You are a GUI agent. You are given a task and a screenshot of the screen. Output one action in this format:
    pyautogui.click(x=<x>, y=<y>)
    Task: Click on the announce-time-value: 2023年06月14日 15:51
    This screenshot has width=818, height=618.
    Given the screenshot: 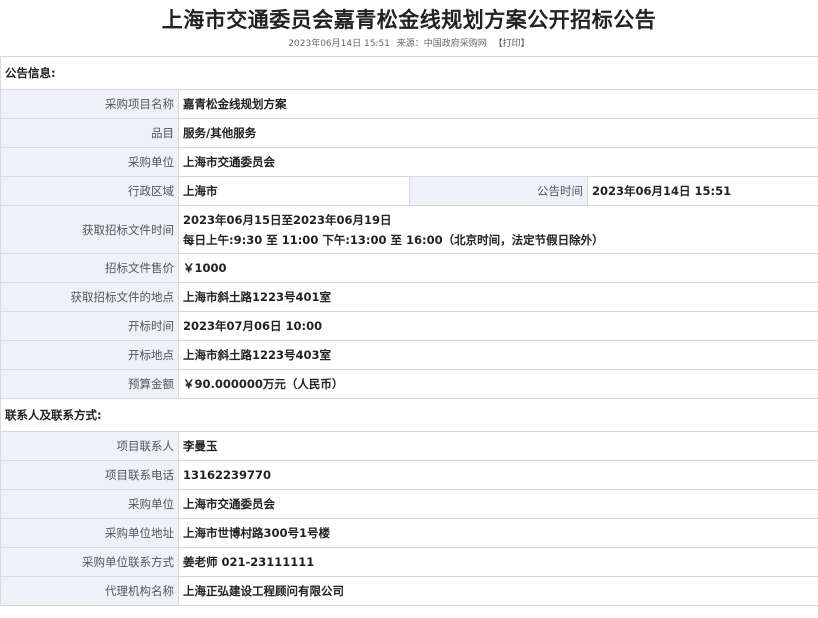 What is the action you would take?
    pyautogui.click(x=702, y=191)
    